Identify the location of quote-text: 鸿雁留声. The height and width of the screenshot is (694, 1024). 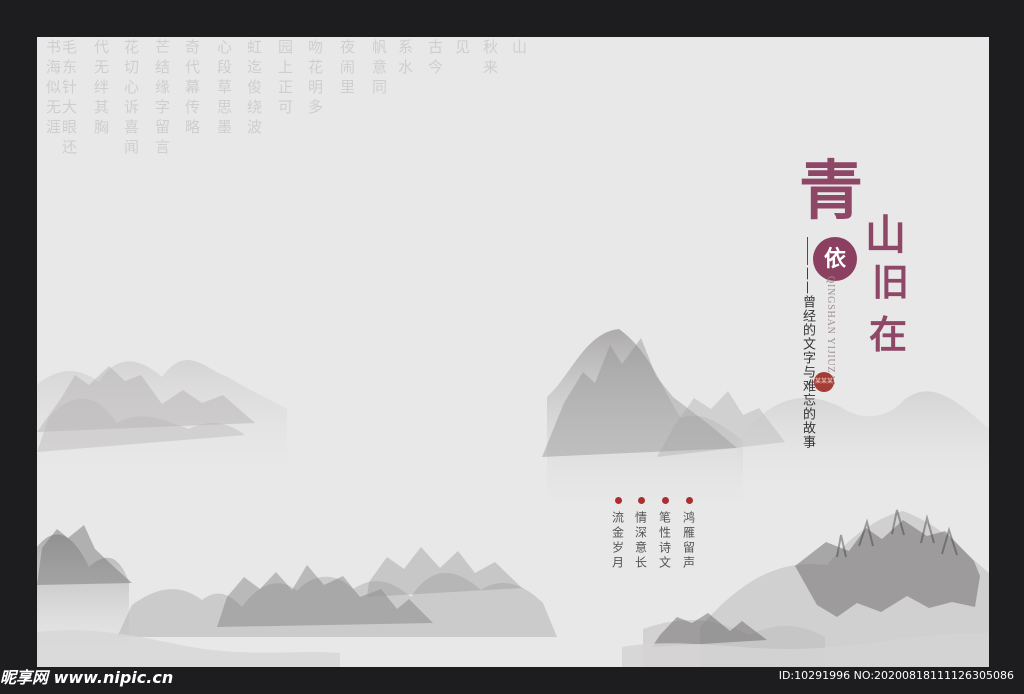
(688, 541).